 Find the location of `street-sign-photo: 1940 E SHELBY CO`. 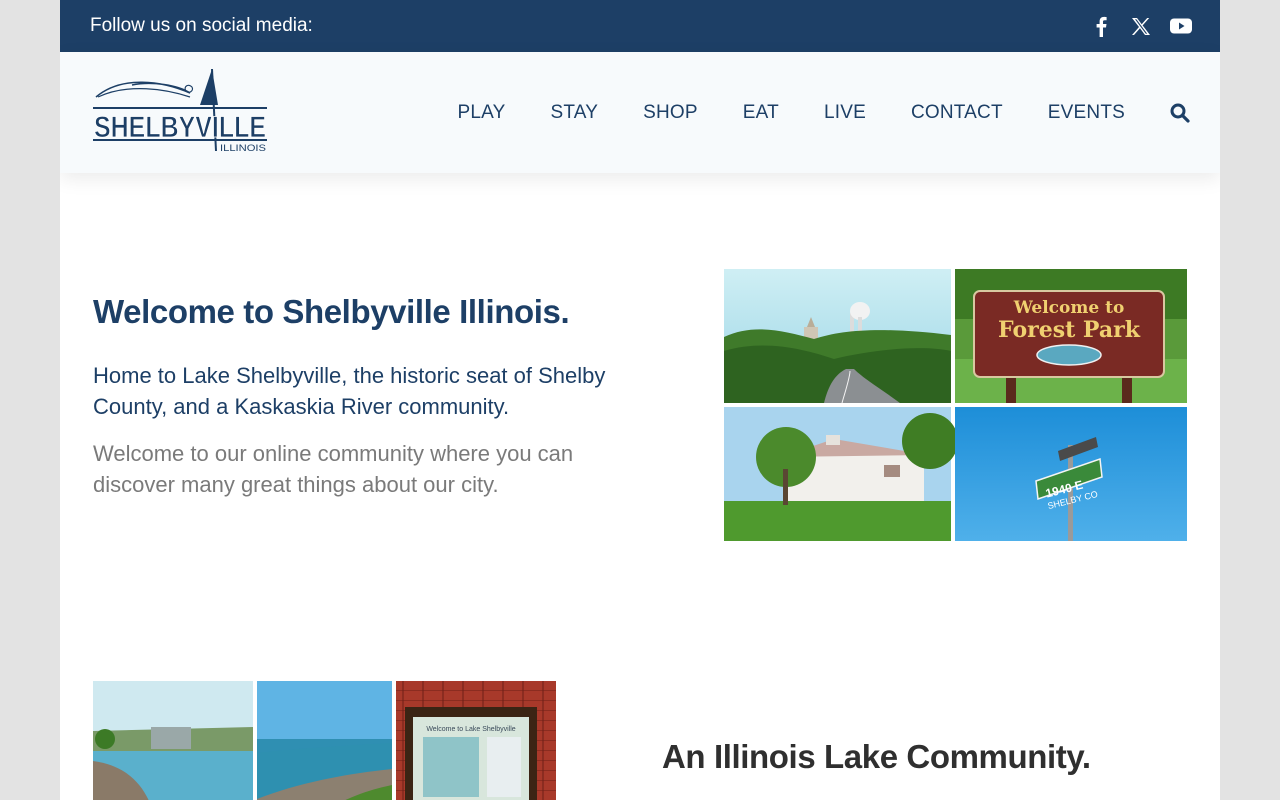

street-sign-photo: 1940 E SHELBY CO is located at coordinates (1071, 474).